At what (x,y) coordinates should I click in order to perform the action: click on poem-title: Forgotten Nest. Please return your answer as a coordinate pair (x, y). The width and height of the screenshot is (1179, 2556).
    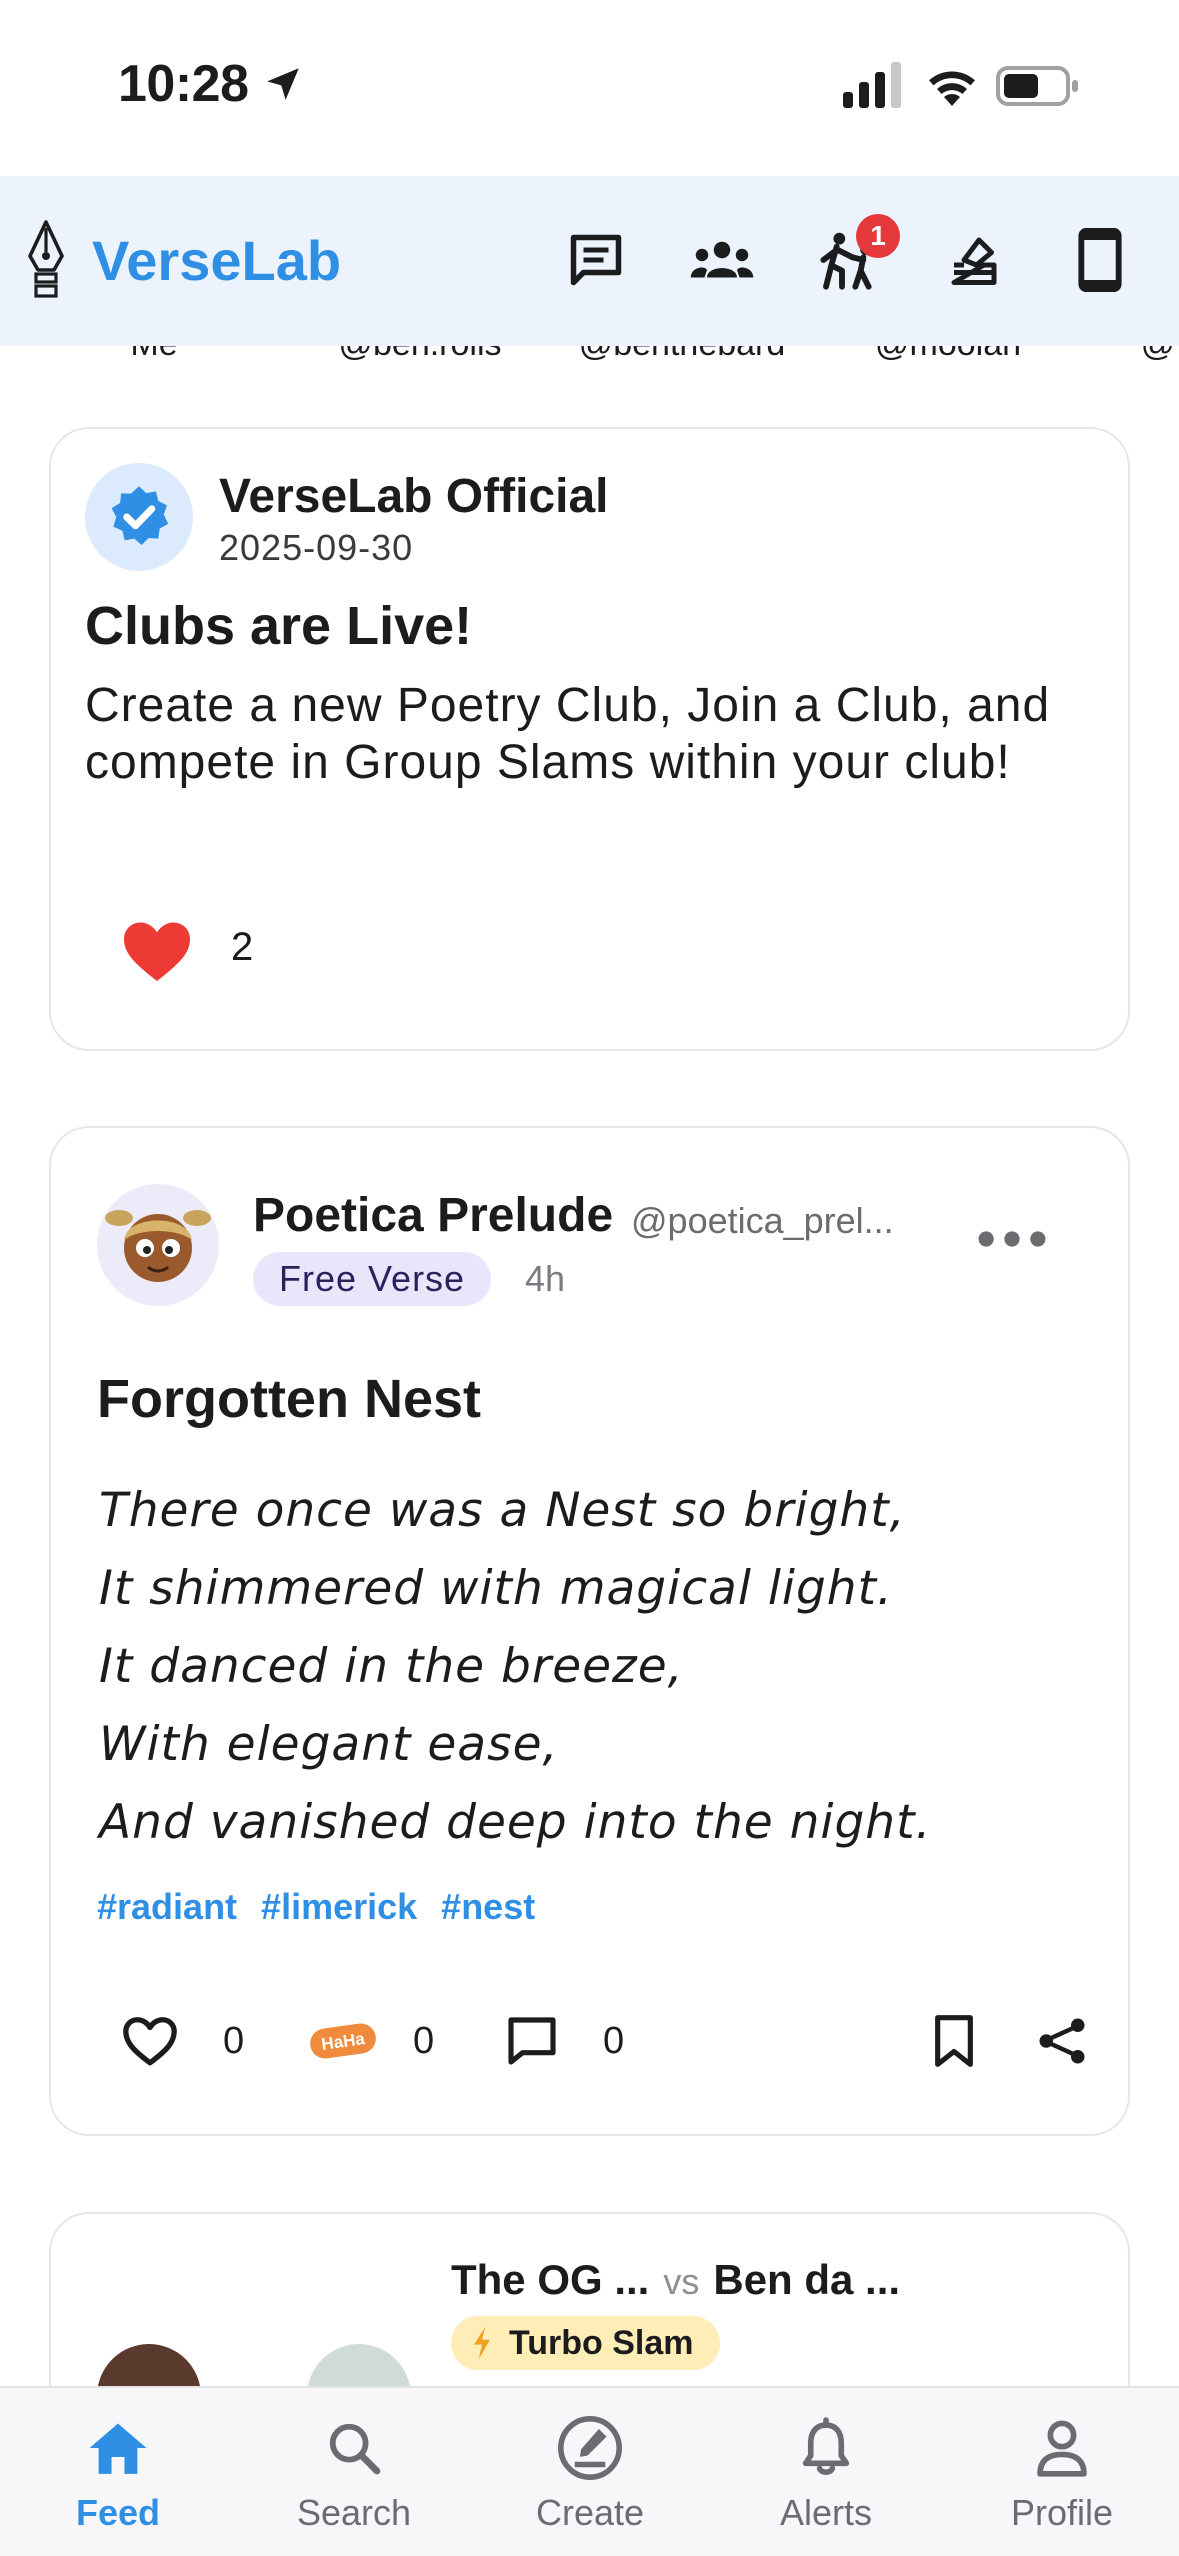
    Looking at the image, I should click on (289, 1399).